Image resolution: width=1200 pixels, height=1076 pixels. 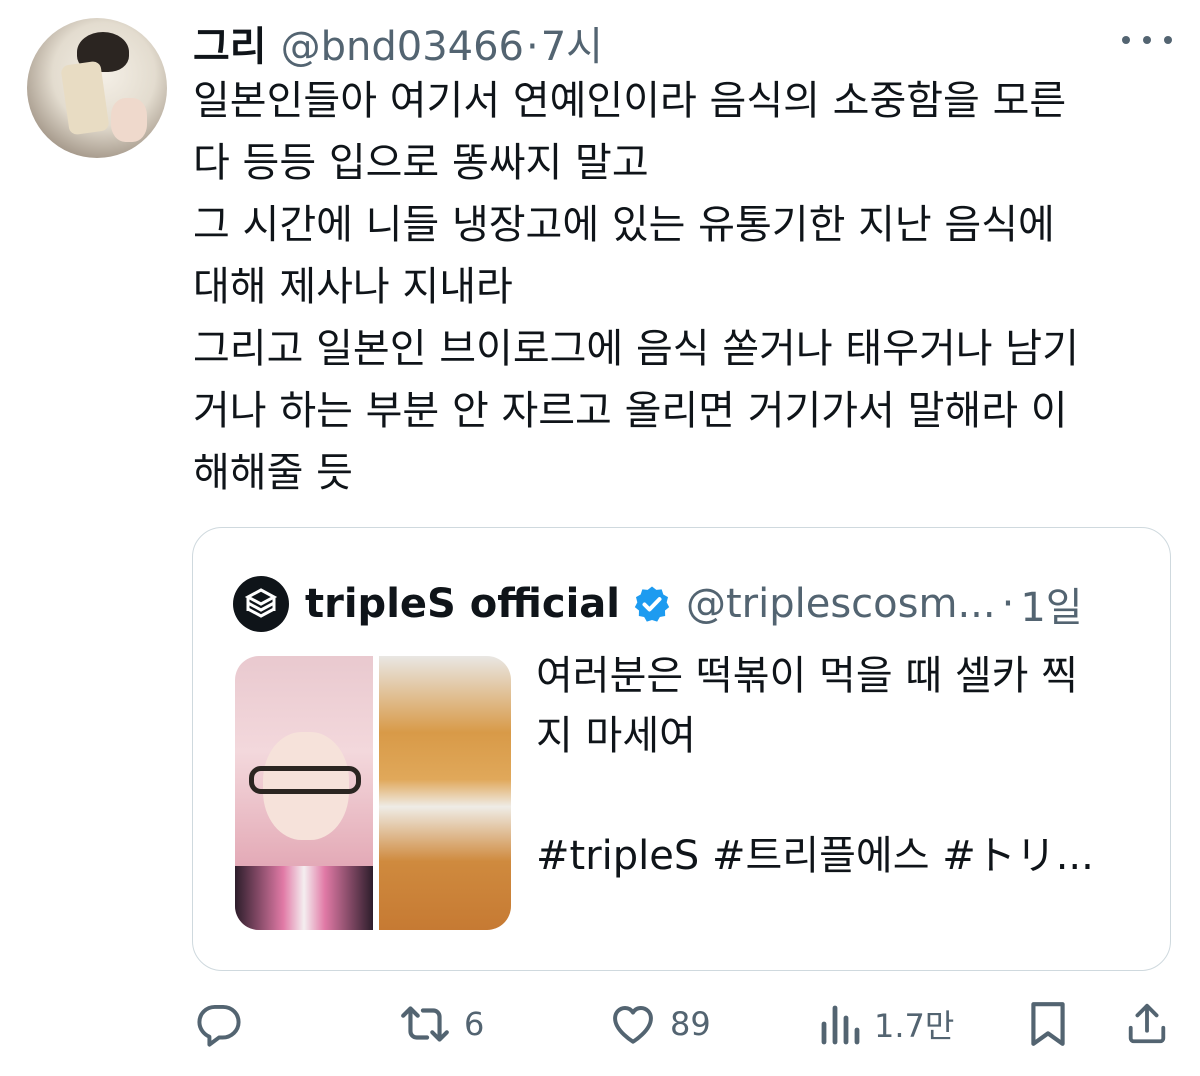 What do you see at coordinates (353, 287) in the screenshot?
I see `tweet-text-line: 대해 제사나 지내라` at bounding box center [353, 287].